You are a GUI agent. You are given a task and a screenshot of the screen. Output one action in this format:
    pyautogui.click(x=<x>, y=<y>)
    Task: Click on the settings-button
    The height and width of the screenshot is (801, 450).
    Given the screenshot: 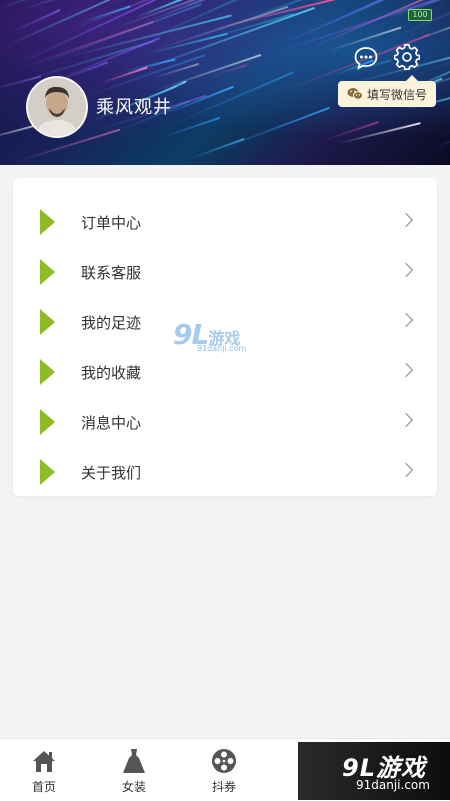 What is the action you would take?
    pyautogui.click(x=407, y=57)
    